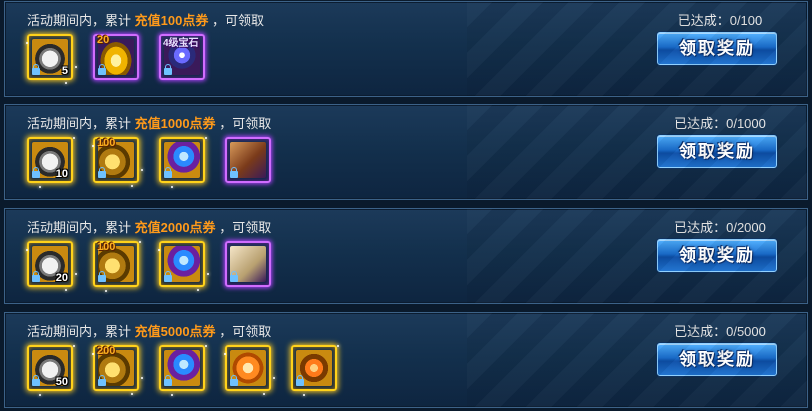  I want to click on progress-text: 已达成：0/1000, so click(720, 123).